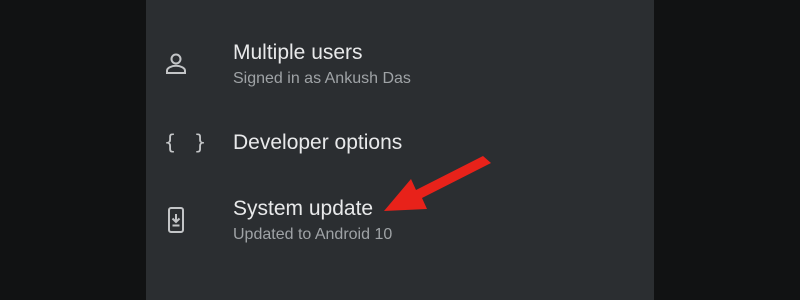 The height and width of the screenshot is (300, 800). What do you see at coordinates (187, 142) in the screenshot?
I see `braces-icon: { }` at bounding box center [187, 142].